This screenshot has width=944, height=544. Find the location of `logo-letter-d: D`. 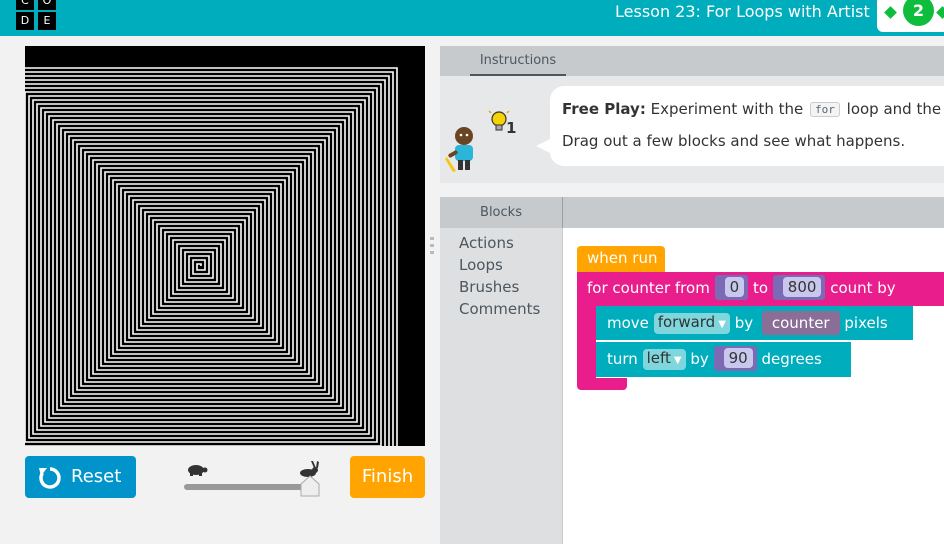

logo-letter-d: D is located at coordinates (25, 21).